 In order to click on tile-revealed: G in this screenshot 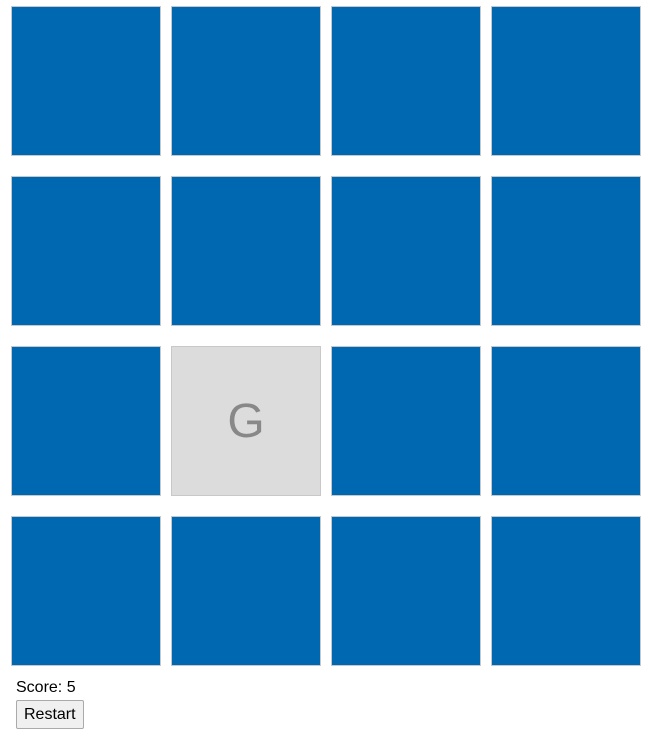, I will do `click(246, 421)`.